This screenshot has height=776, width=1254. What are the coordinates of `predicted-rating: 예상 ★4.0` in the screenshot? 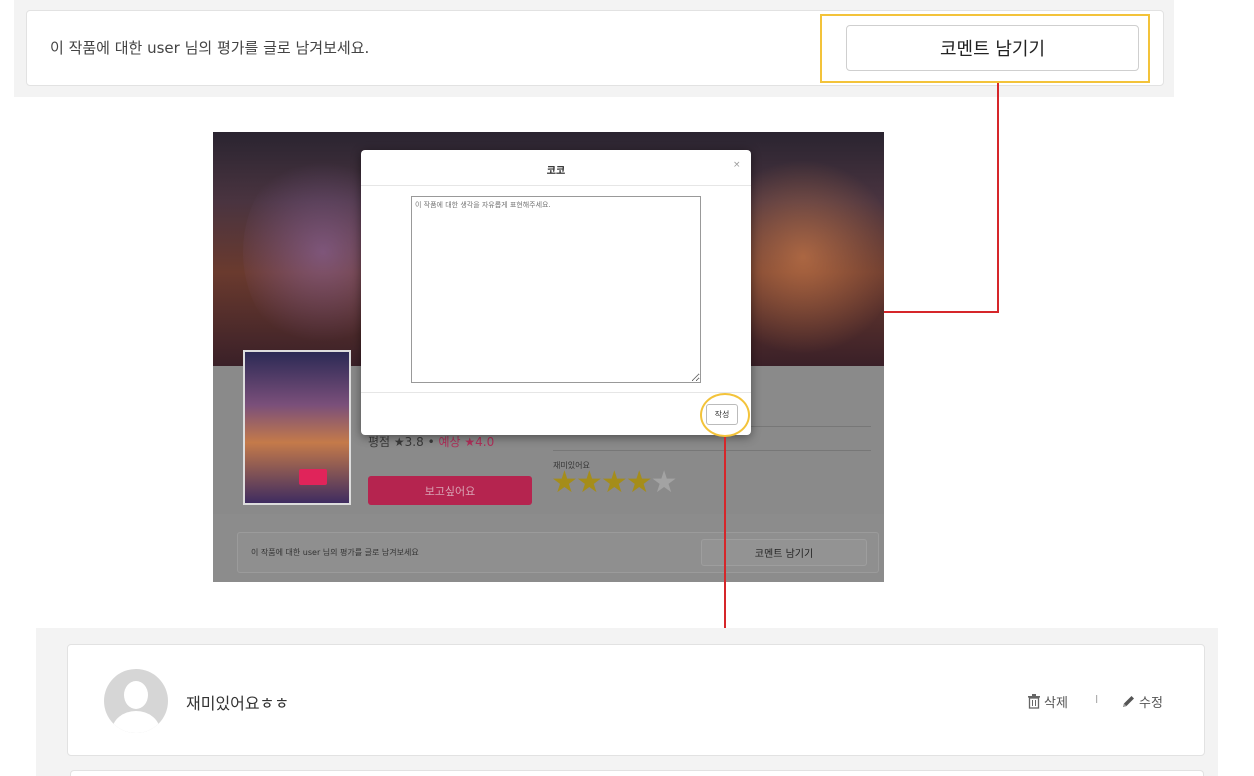 It's located at (466, 442).